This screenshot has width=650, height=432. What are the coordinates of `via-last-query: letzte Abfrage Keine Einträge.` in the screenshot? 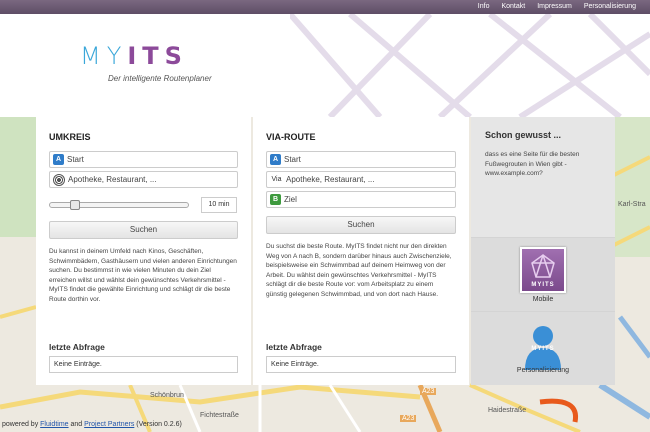 It's located at (361, 357).